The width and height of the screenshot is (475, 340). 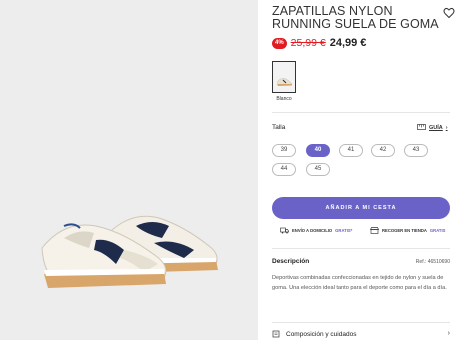 I want to click on size-guide-label: GUÍA, so click(x=436, y=127).